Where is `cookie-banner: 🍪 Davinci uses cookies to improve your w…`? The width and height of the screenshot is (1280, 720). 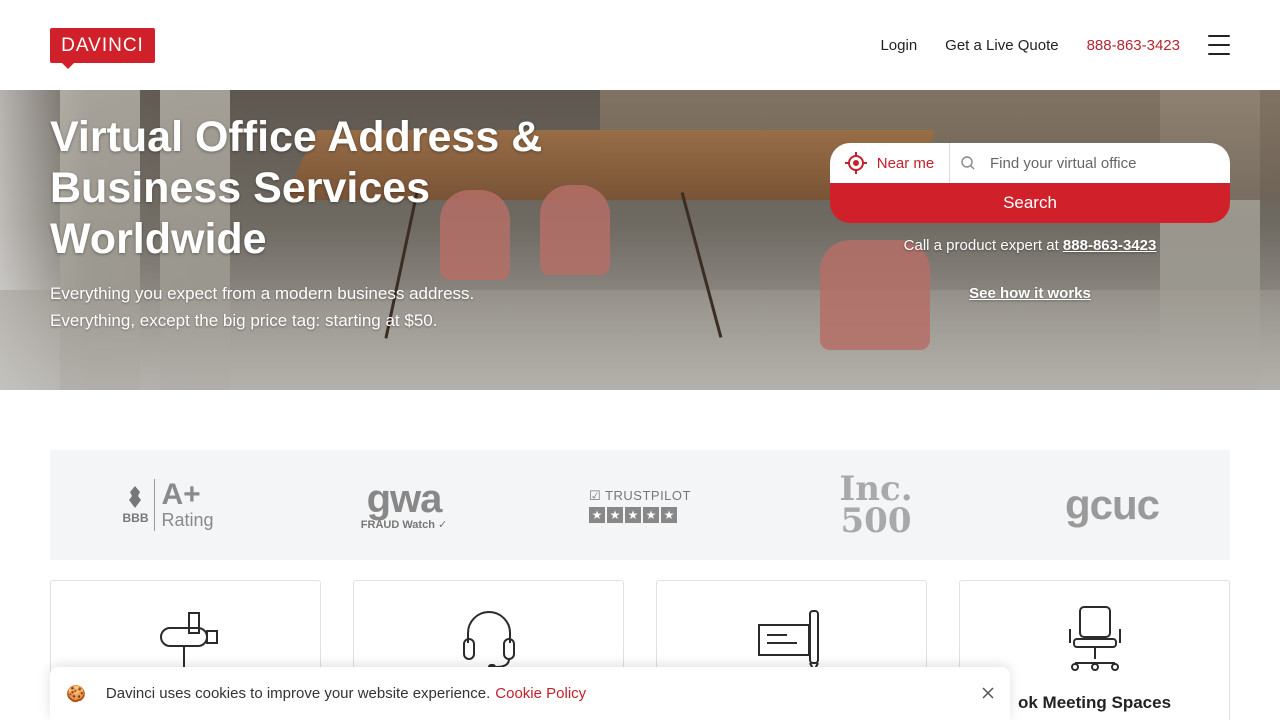
cookie-banner: 🍪 Davinci uses cookies to improve your w… is located at coordinates (530, 693).